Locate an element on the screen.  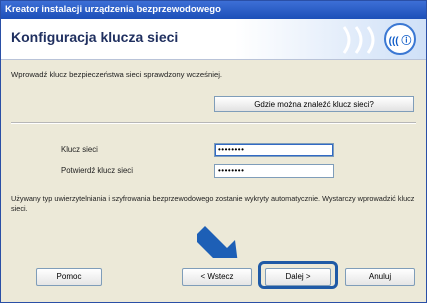
divider is located at coordinates (213, 123).